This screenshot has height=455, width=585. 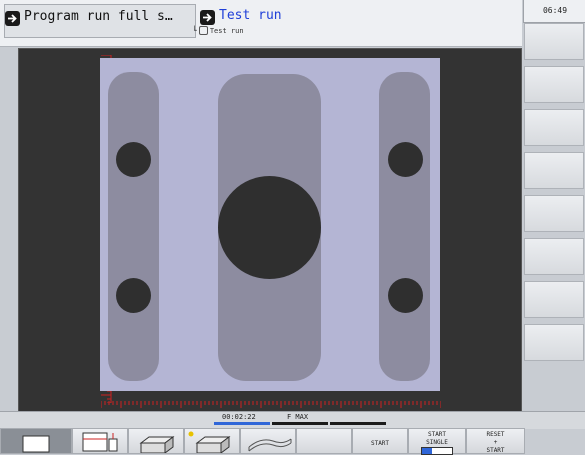 What do you see at coordinates (404, 226) in the screenshot?
I see `right-slot` at bounding box center [404, 226].